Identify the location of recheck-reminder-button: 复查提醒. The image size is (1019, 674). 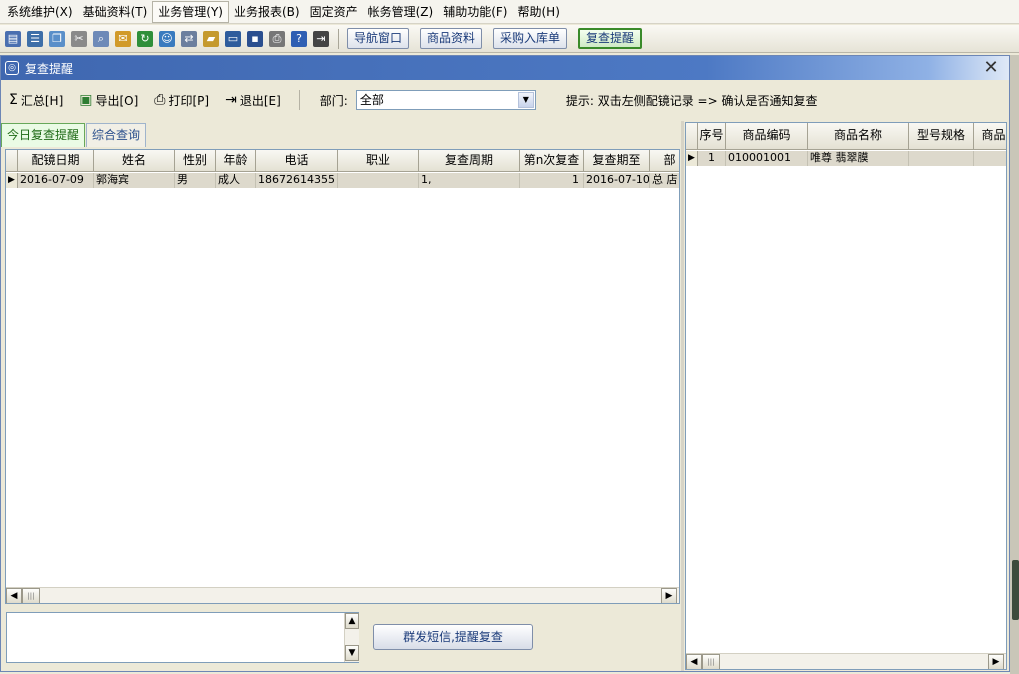
(610, 38).